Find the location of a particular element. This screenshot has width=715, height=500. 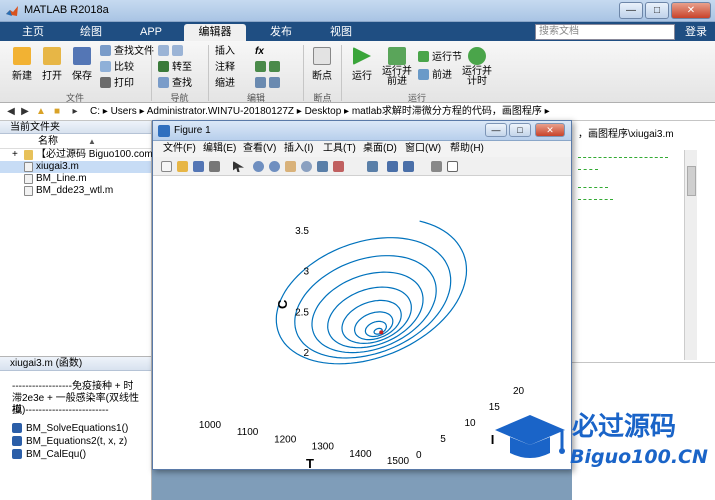

indent-toggle is located at coordinates (269, 84).